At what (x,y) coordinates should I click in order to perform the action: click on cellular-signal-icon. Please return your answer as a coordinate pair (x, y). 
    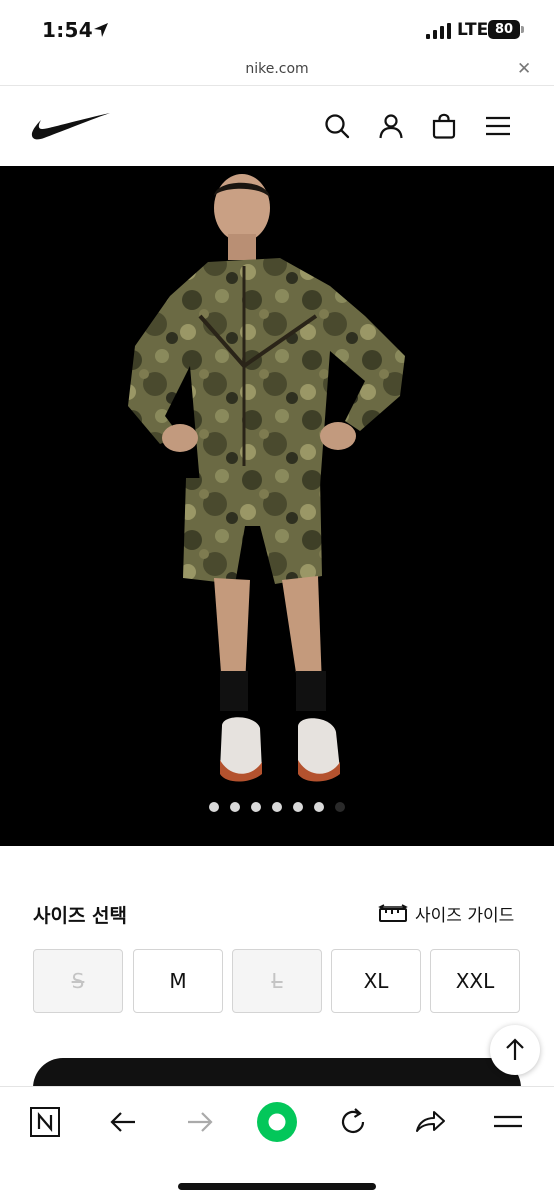
    Looking at the image, I should click on (438, 31).